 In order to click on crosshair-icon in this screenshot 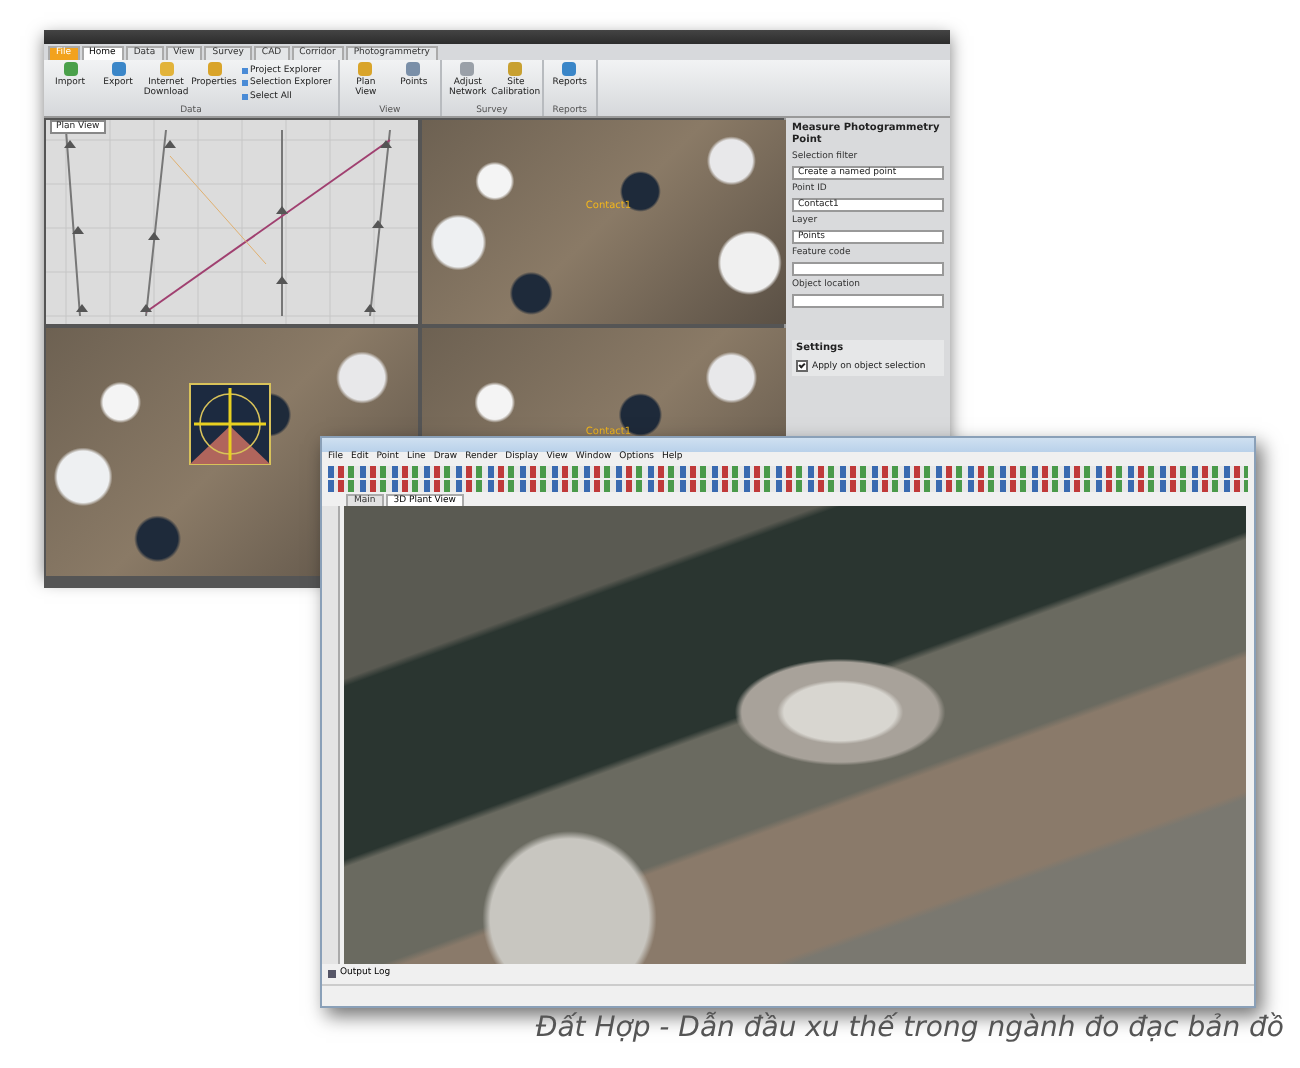, I will do `click(229, 424)`.